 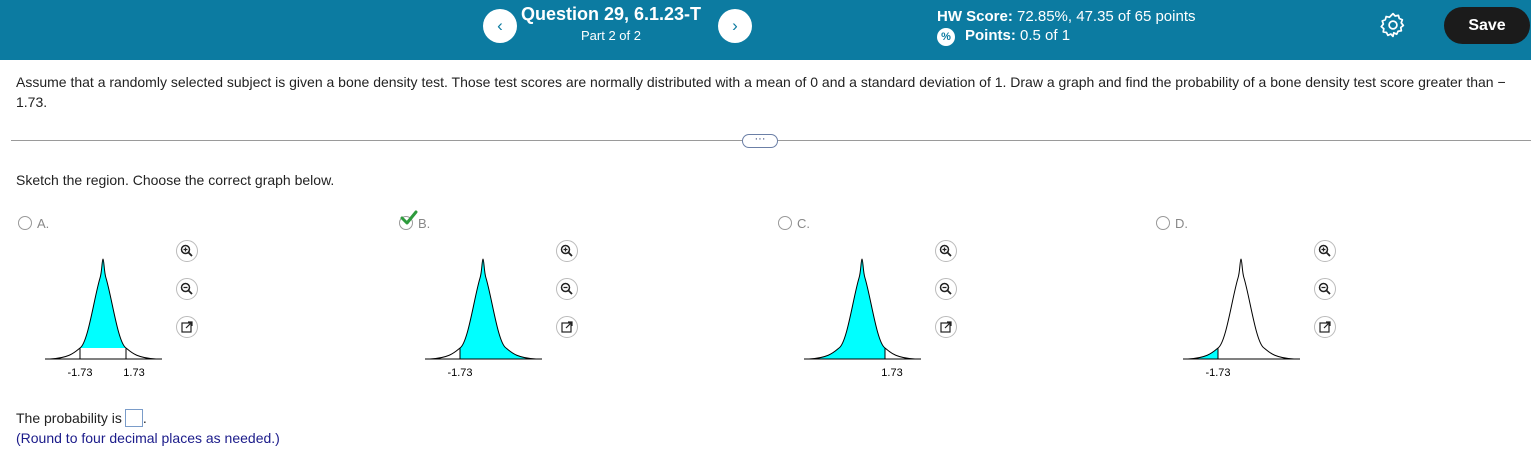 What do you see at coordinates (409, 217) in the screenshot?
I see `check-icon` at bounding box center [409, 217].